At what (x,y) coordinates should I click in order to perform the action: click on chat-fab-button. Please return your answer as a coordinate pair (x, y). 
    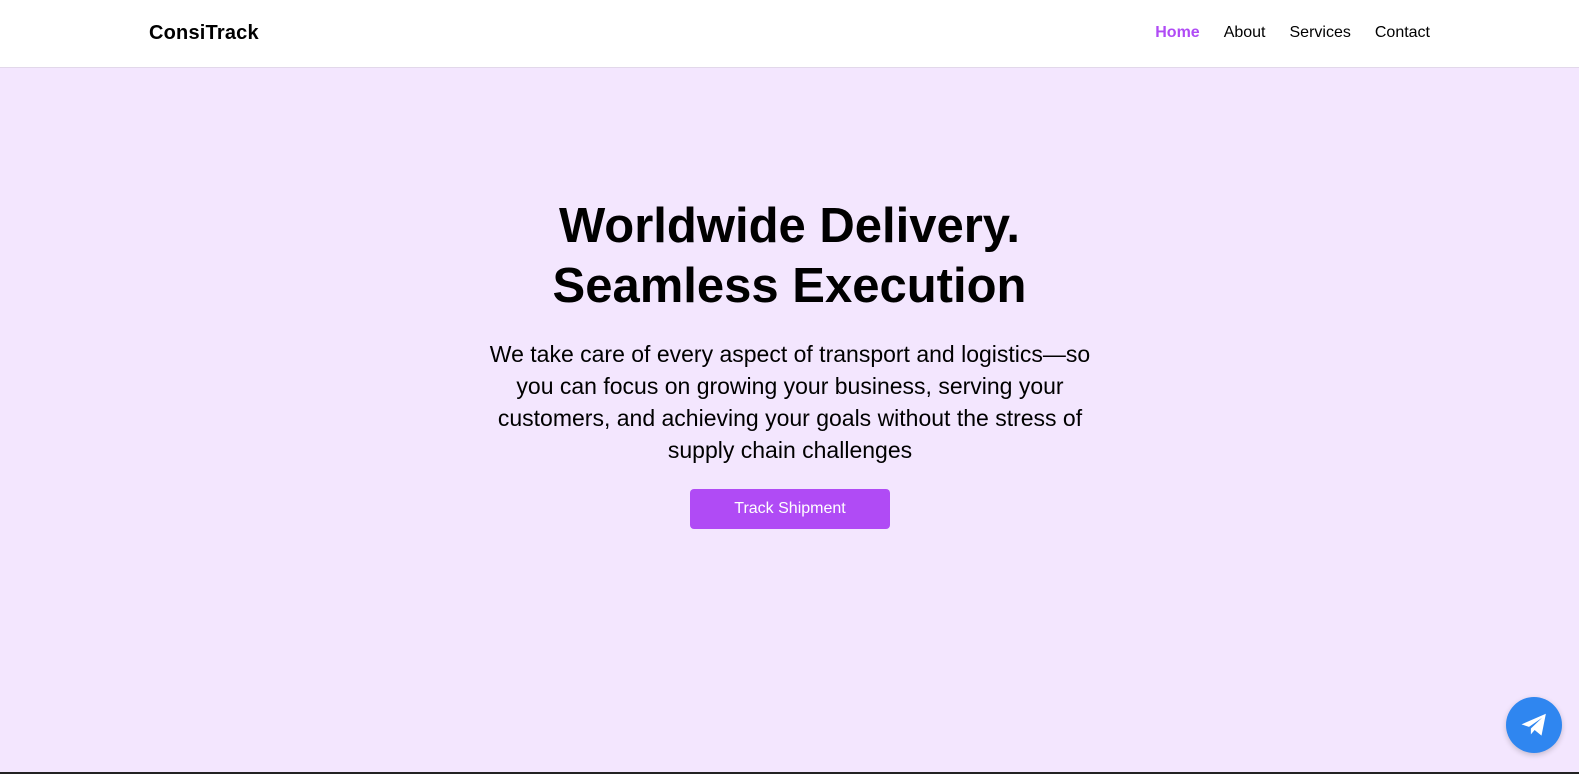
    Looking at the image, I should click on (1534, 725).